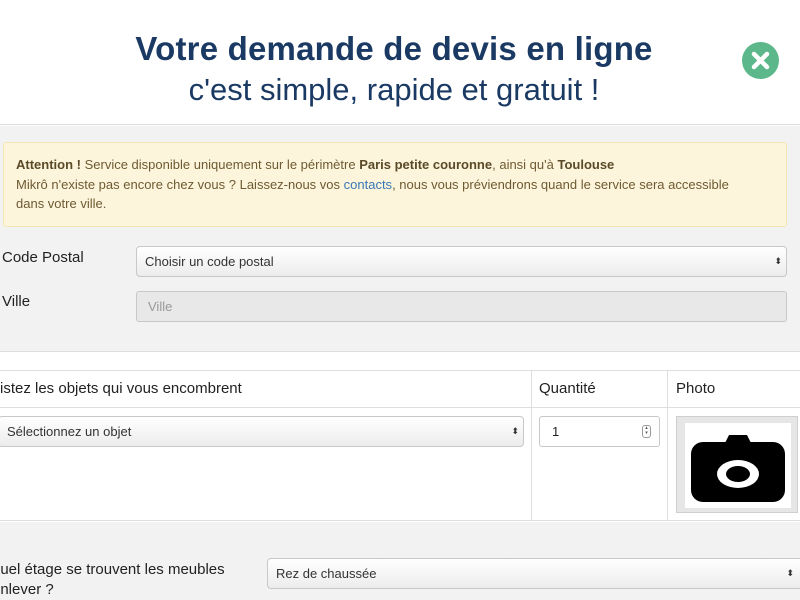  I want to click on floor-select-value: Rez de chaussée, so click(326, 573).